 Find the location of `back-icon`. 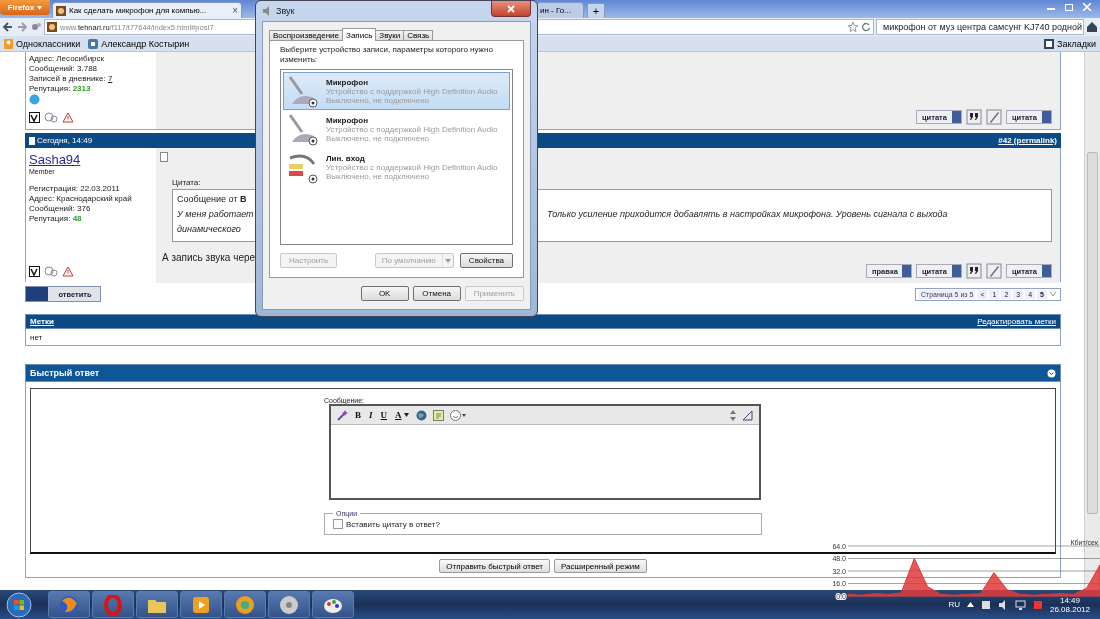

back-icon is located at coordinates (8, 27).